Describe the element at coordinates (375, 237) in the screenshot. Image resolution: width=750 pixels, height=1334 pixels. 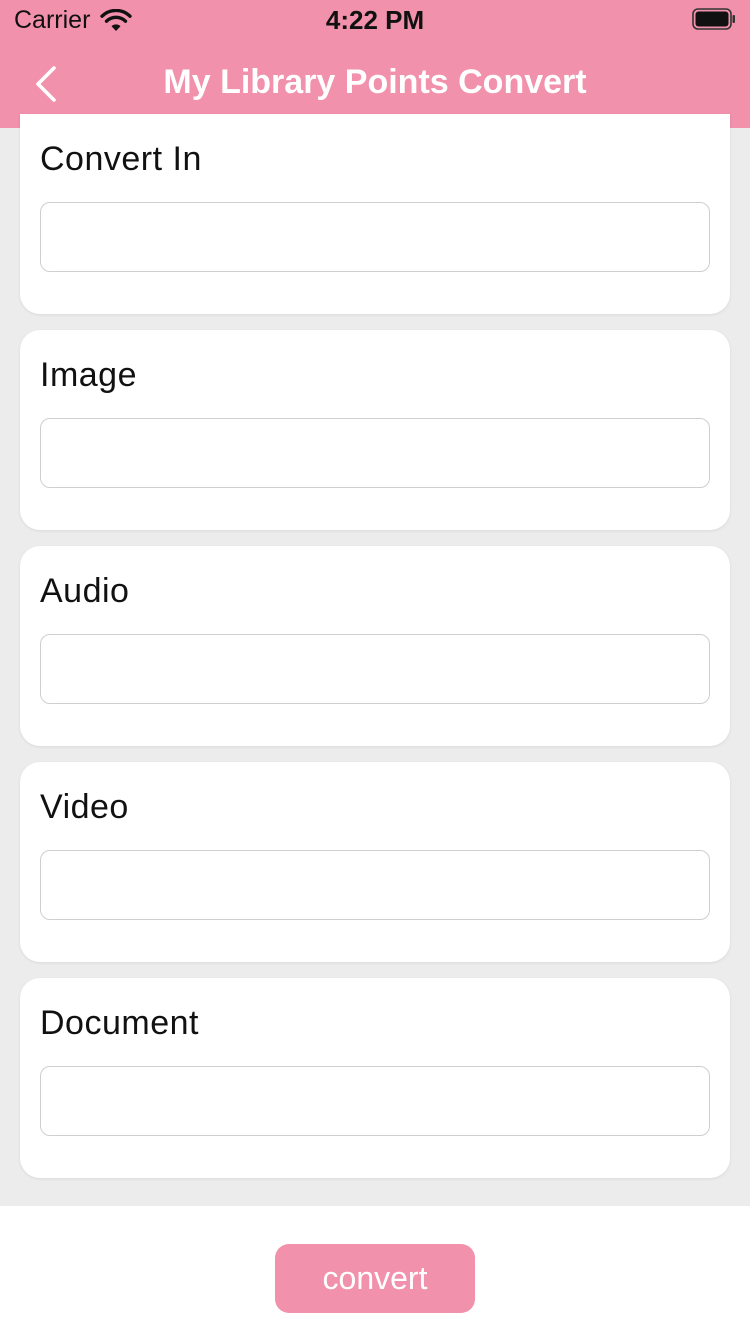
I see `convert-in-input` at that location.